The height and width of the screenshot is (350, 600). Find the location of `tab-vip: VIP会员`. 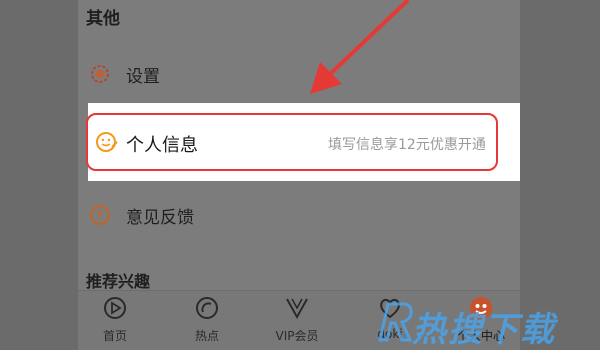

tab-vip: VIP会员 is located at coordinates (297, 321).